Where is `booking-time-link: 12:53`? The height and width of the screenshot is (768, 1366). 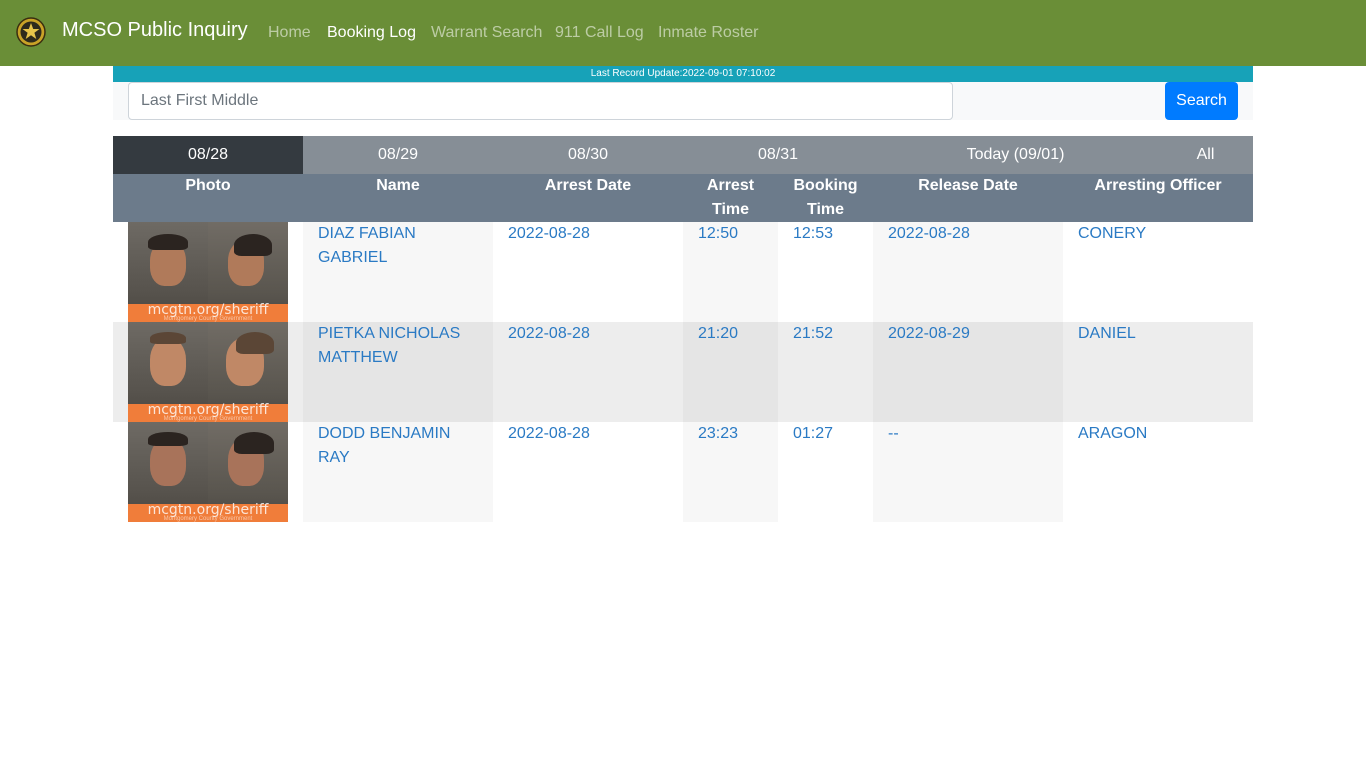 booking-time-link: 12:53 is located at coordinates (813, 233).